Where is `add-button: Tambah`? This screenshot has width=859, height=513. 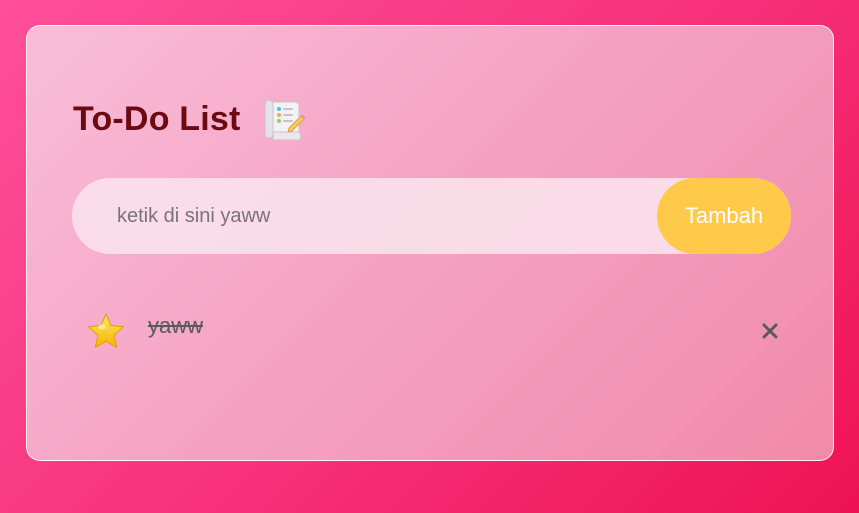 add-button: Tambah is located at coordinates (724, 216).